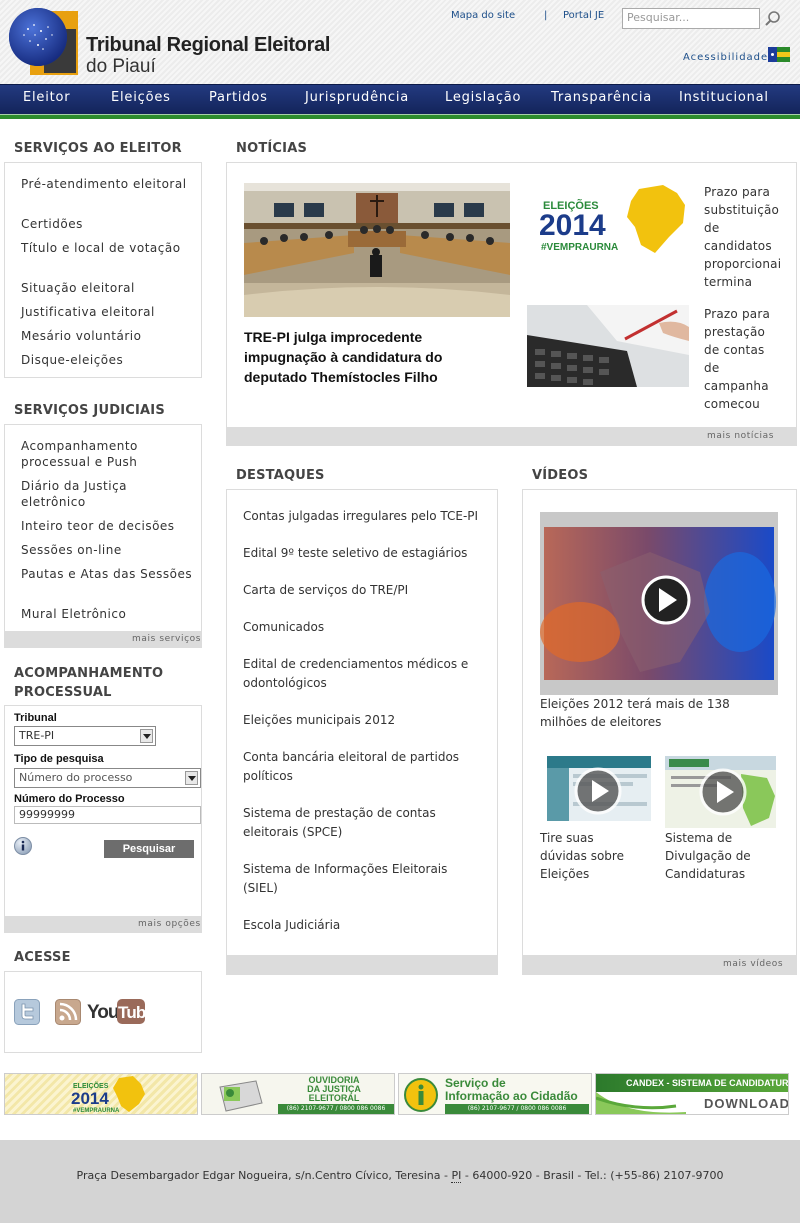  Describe the element at coordinates (590, 856) in the screenshot. I see `video-1-caption: Tire suas dúvidas sobre Eleições` at that location.